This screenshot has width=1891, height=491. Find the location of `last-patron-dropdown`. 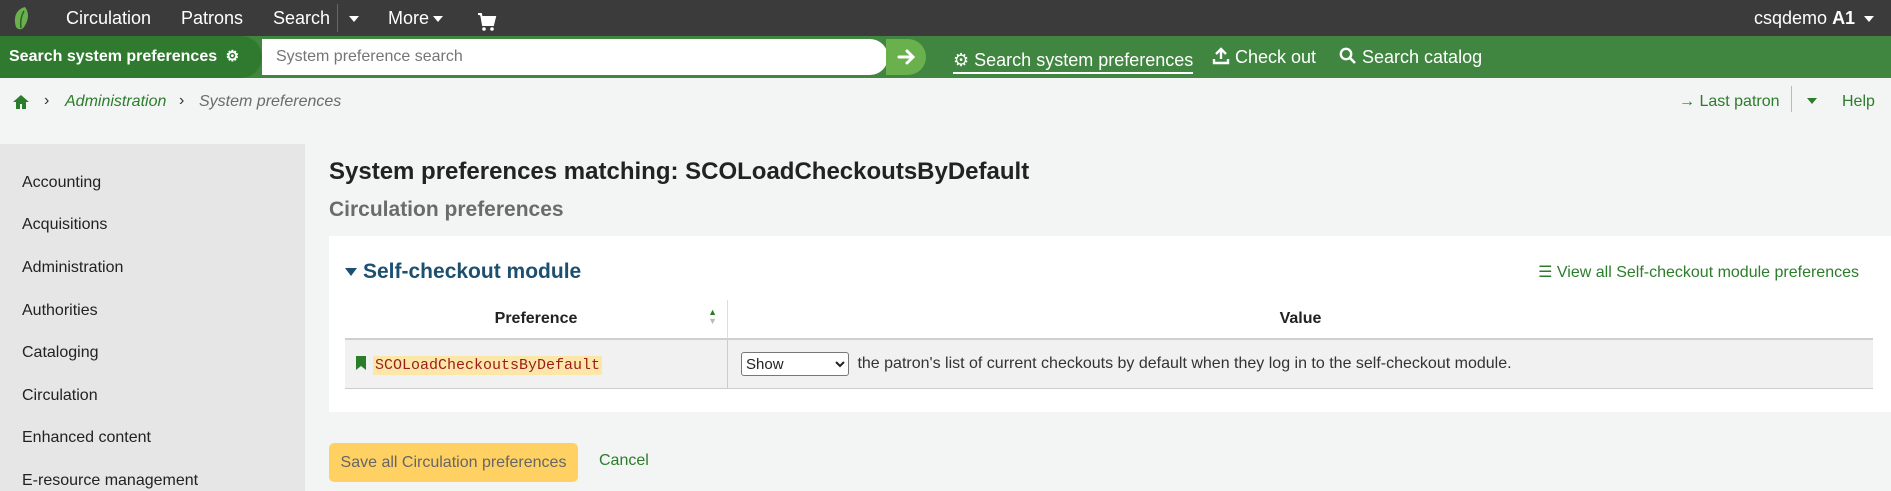

last-patron-dropdown is located at coordinates (1810, 101).